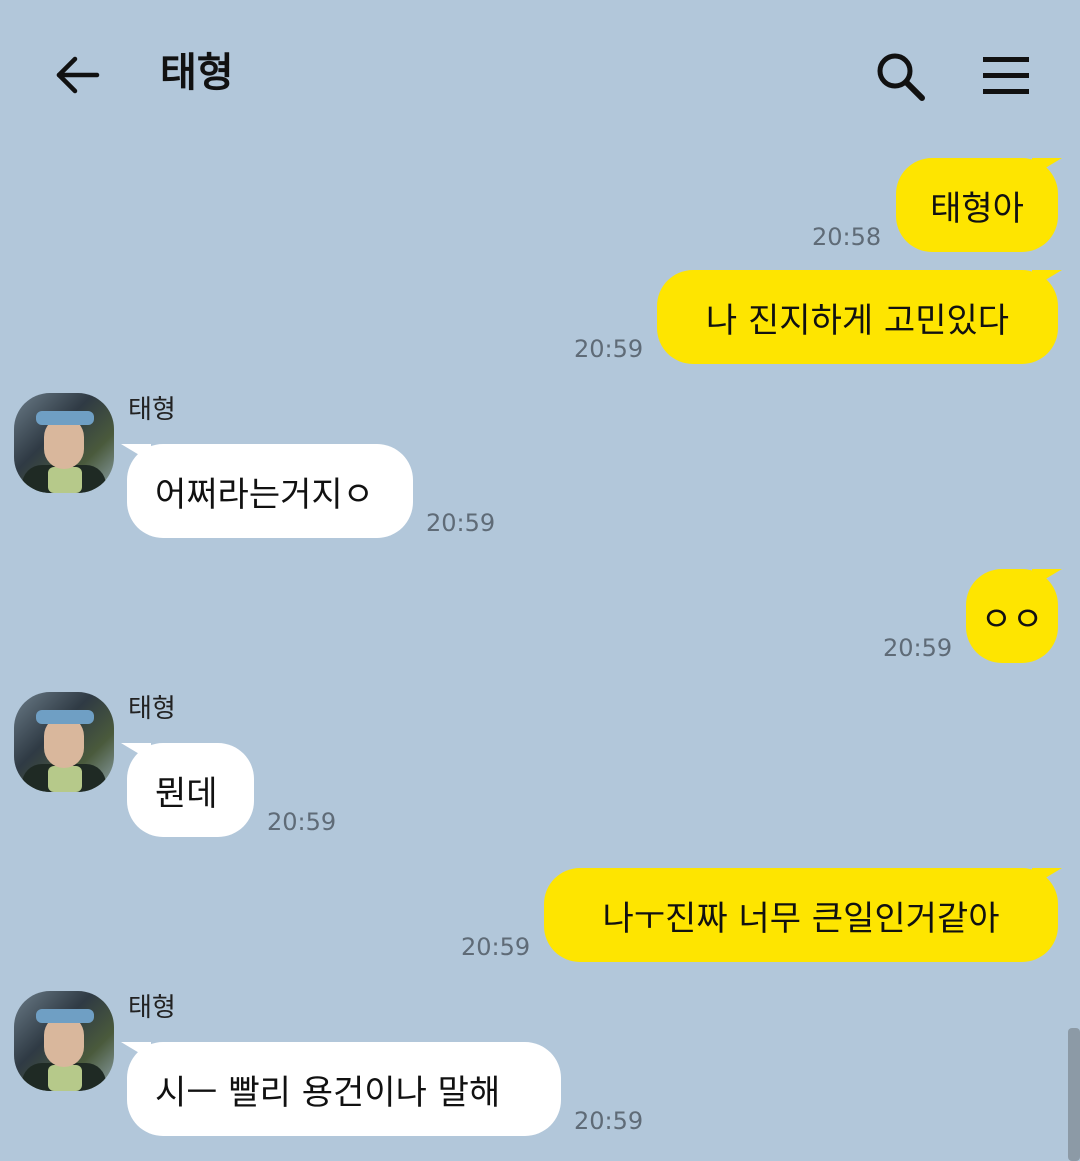  I want to click on message-text: 어쩌라는거지ㅇ, so click(264, 494).